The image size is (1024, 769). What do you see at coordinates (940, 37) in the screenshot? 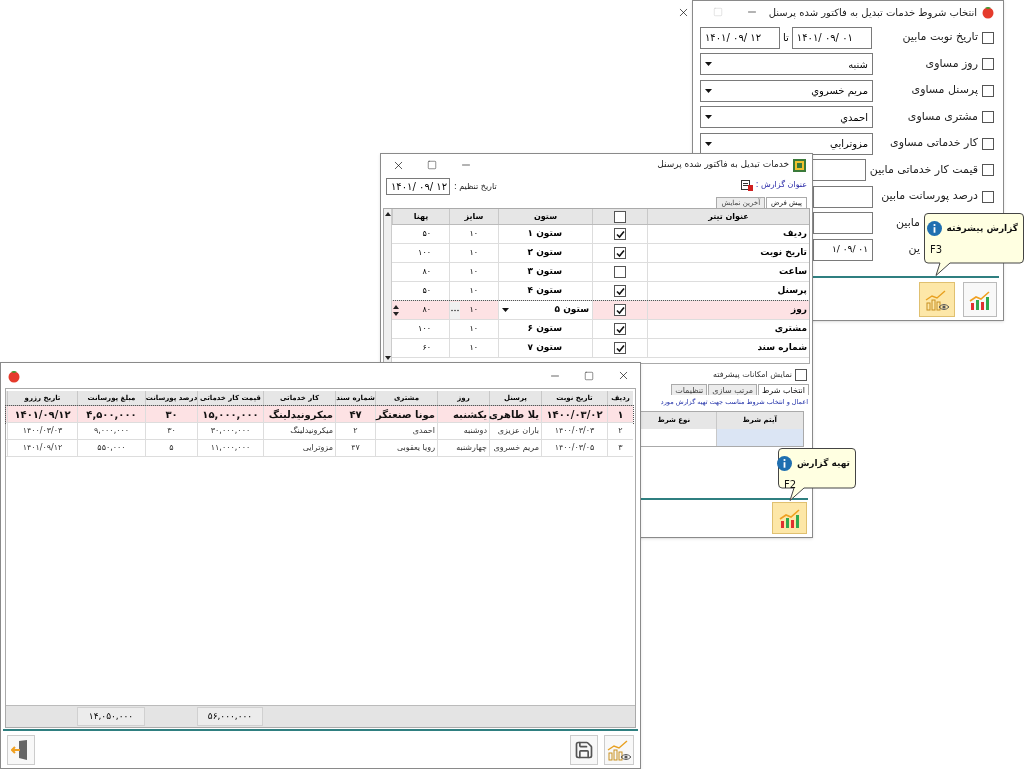
I see `condition-label: تاریخ نوبت مابین` at bounding box center [940, 37].